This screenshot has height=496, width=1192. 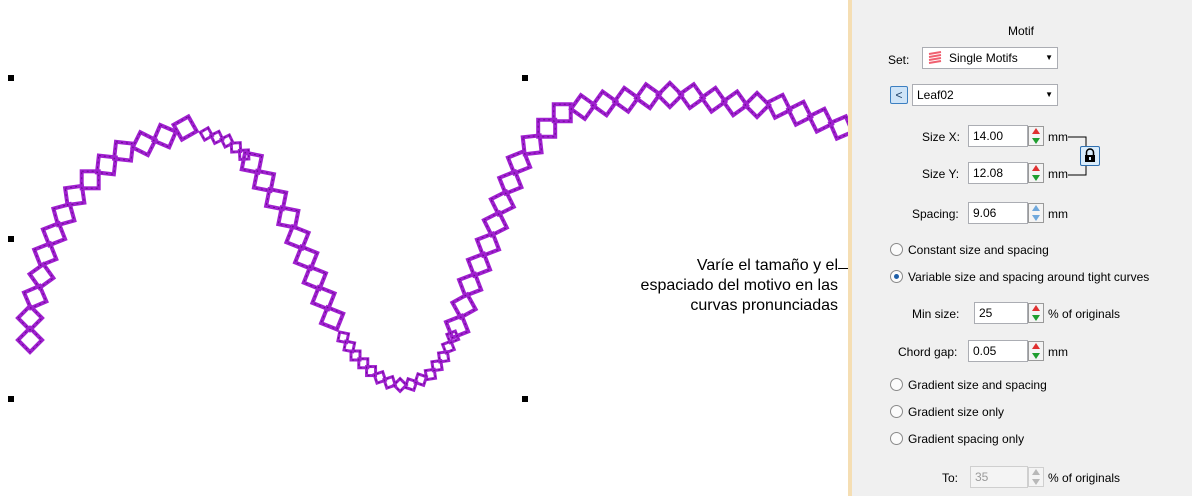 What do you see at coordinates (985, 213) in the screenshot?
I see `spacing-value: 9.06` at bounding box center [985, 213].